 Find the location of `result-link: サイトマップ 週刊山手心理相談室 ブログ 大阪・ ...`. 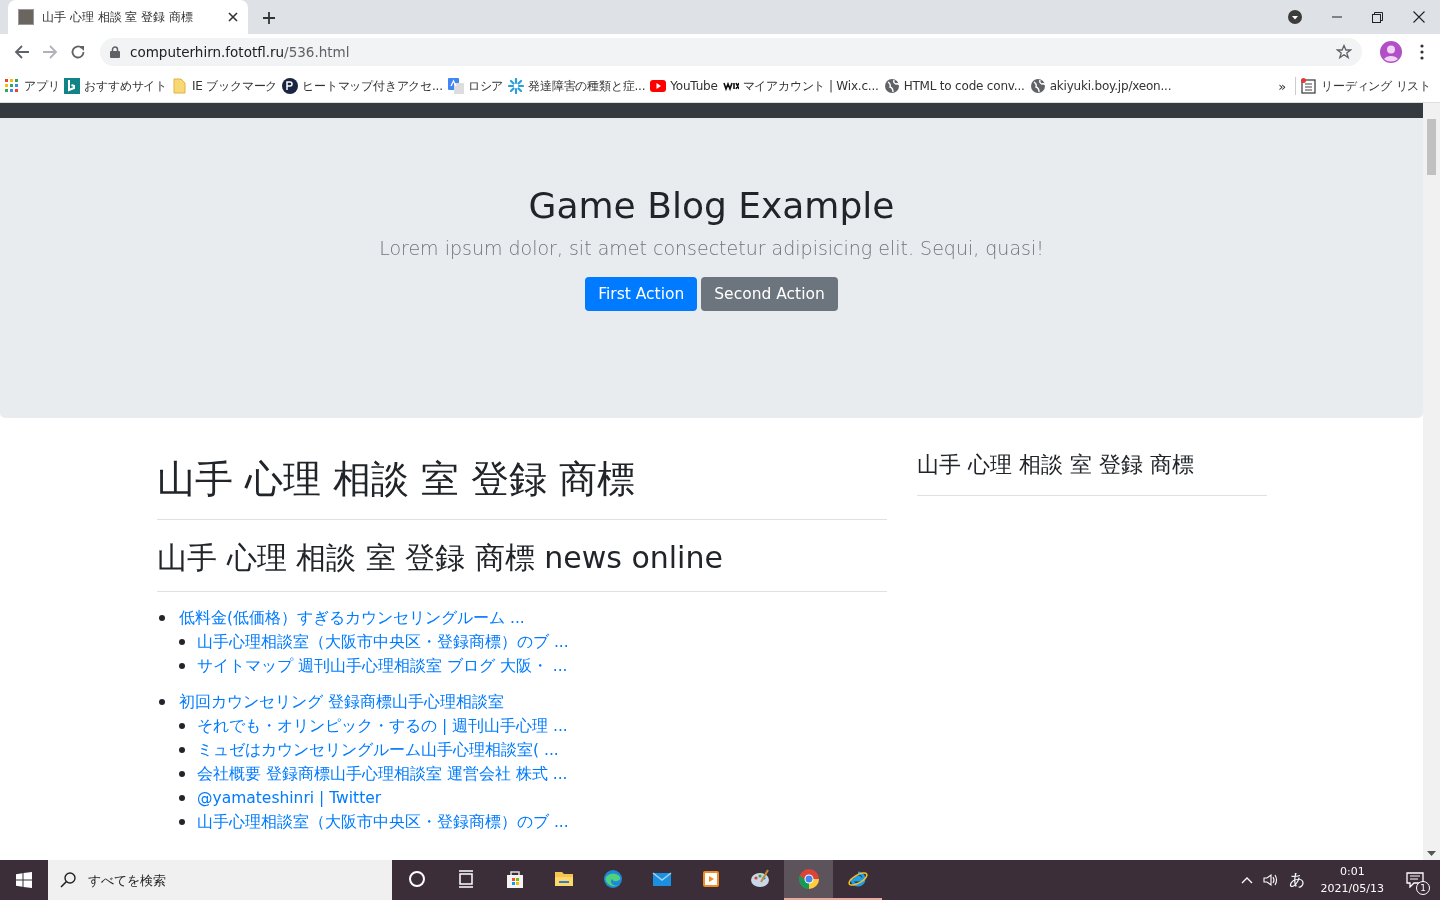

result-link: サイトマップ 週刊山手心理相談室 ブログ 大阪・ ... is located at coordinates (382, 666).